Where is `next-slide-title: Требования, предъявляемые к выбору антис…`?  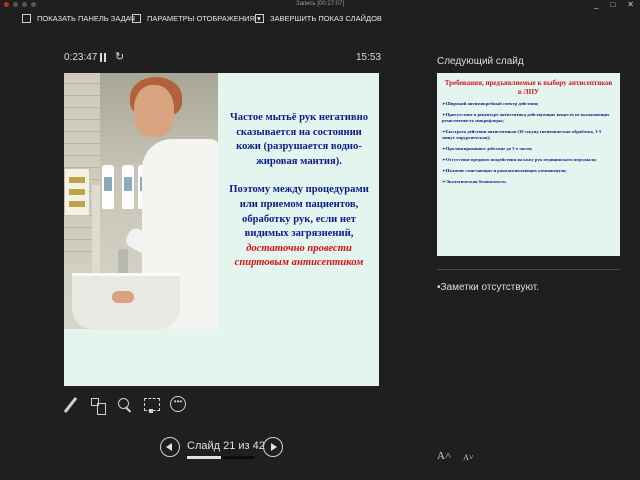
next-slide-title: Требования, предъявляемые к выбору антис… is located at coordinates (528, 87).